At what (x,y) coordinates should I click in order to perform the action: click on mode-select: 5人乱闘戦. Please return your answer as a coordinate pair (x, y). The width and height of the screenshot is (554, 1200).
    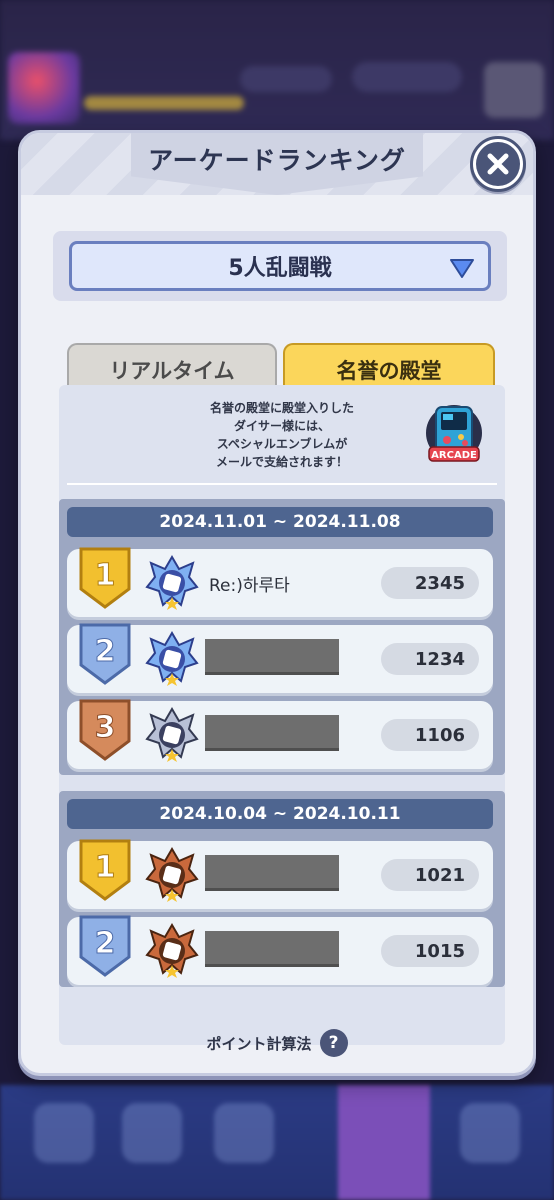
    Looking at the image, I should click on (280, 266).